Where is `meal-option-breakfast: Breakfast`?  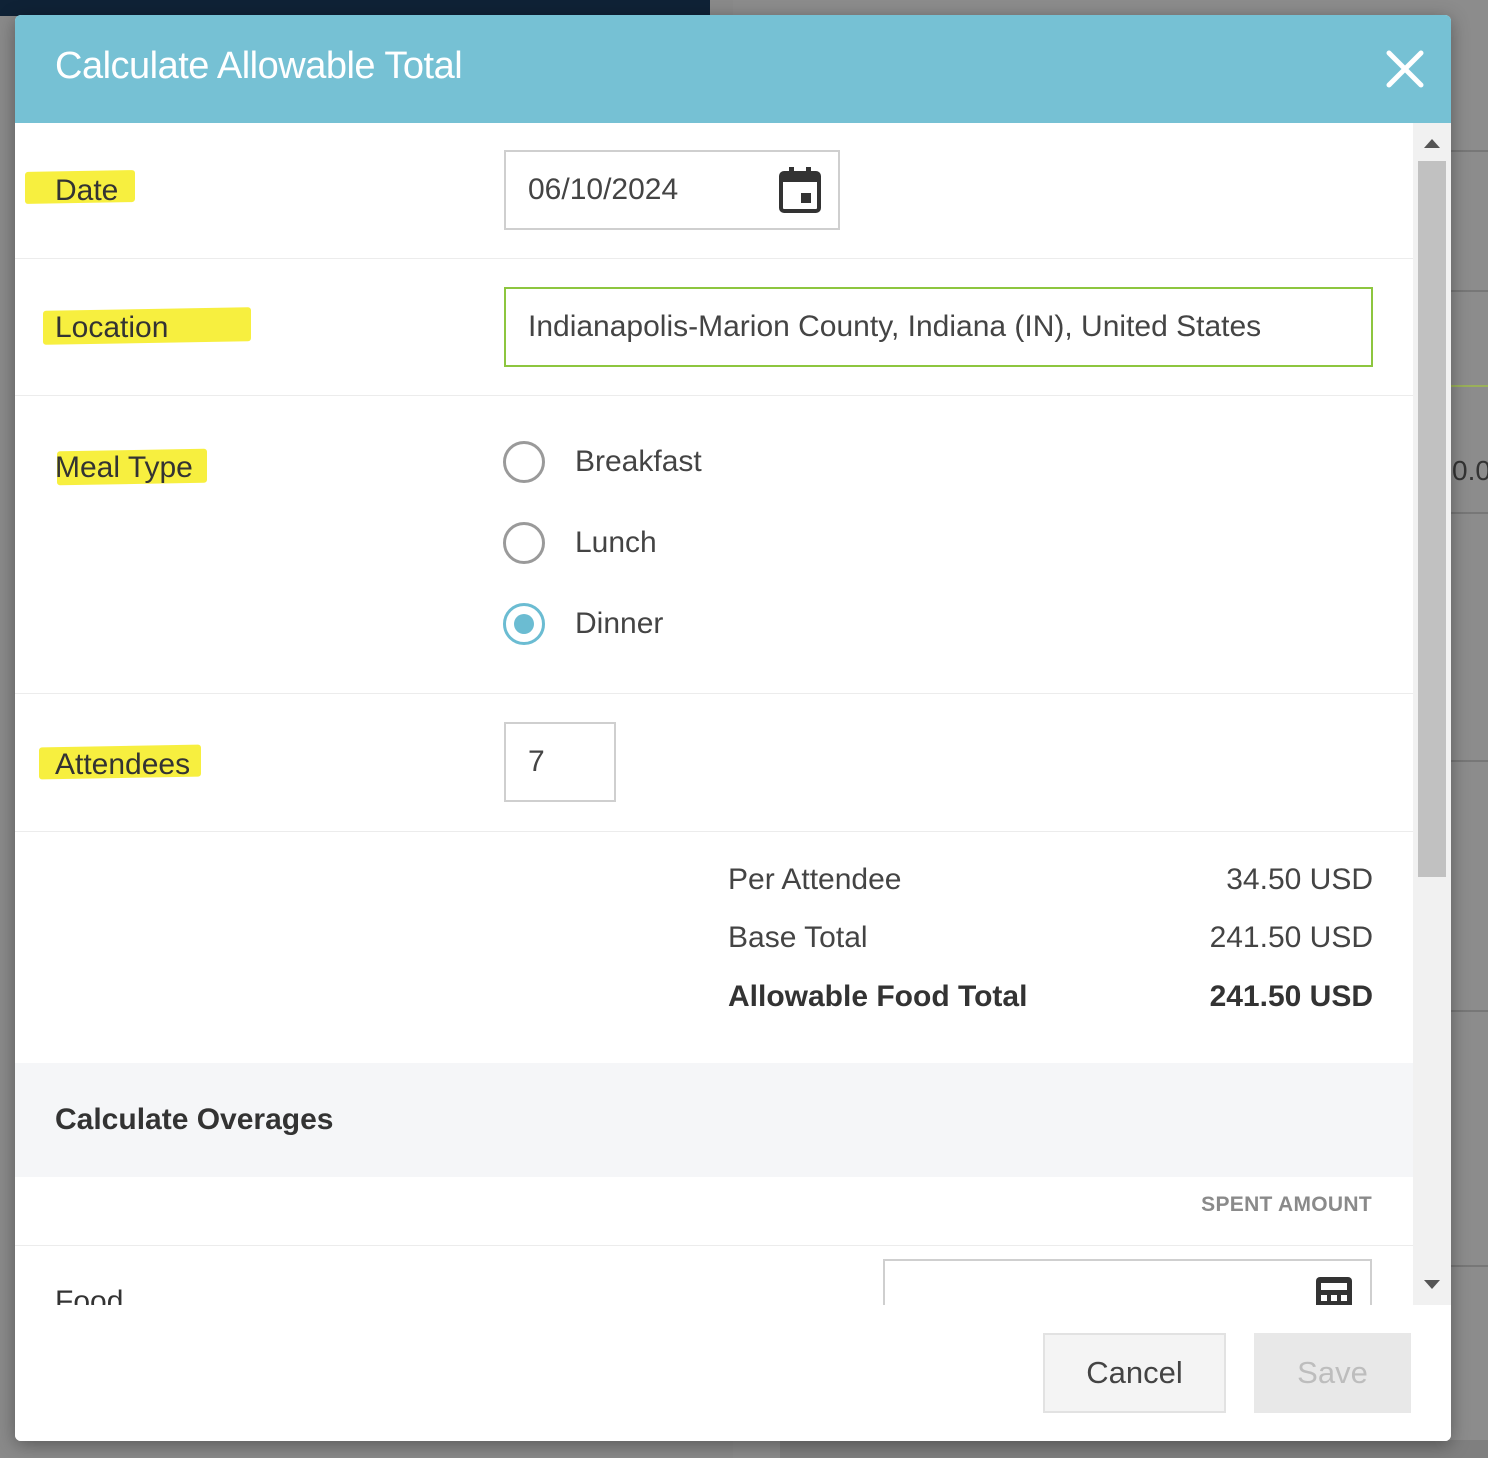 meal-option-breakfast: Breakfast is located at coordinates (602, 462).